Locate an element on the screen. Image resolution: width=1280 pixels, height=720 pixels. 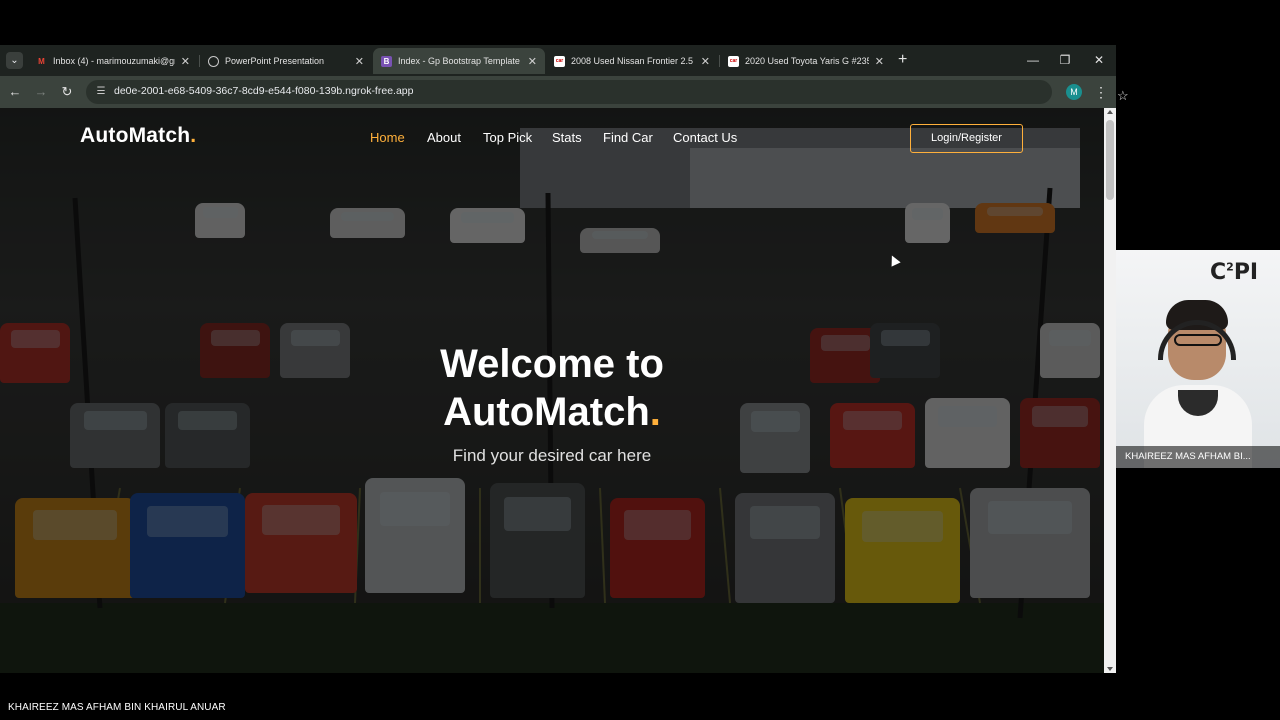
hero-title: Welcome to AutoMatch. is located at coordinates (552, 388).